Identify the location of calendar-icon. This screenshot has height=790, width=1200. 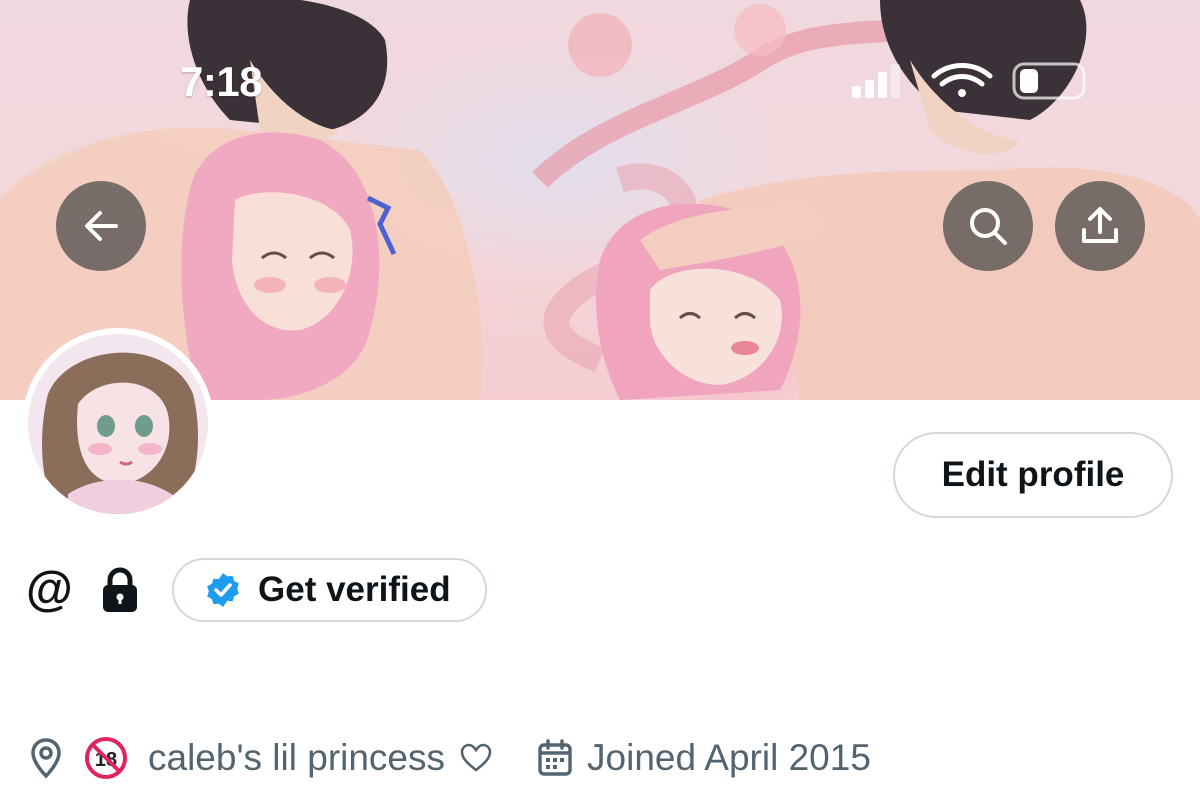
(555, 758).